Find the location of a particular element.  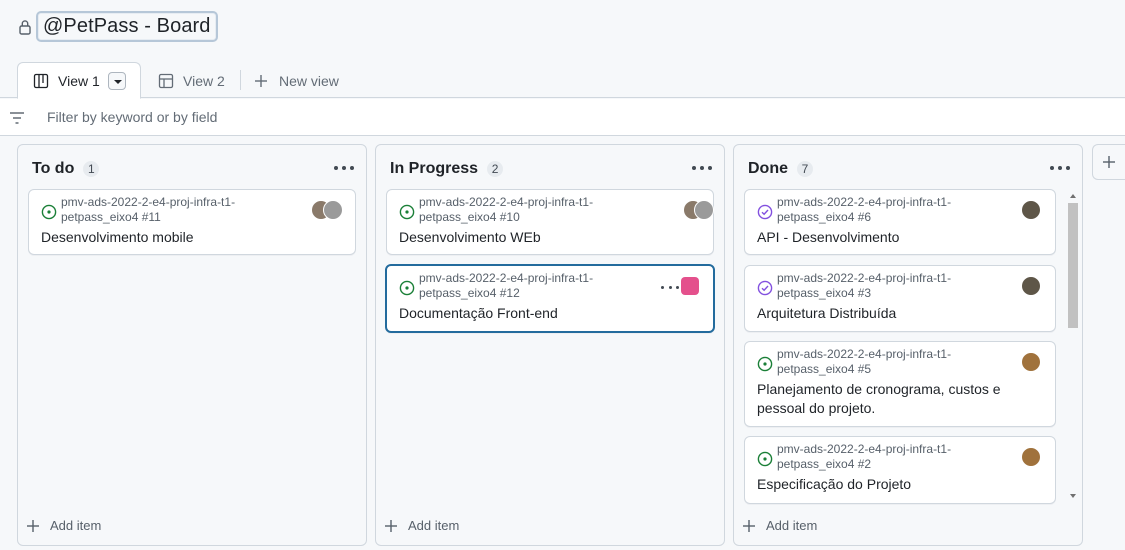

project-title: @PetPass - Board is located at coordinates (127, 26).